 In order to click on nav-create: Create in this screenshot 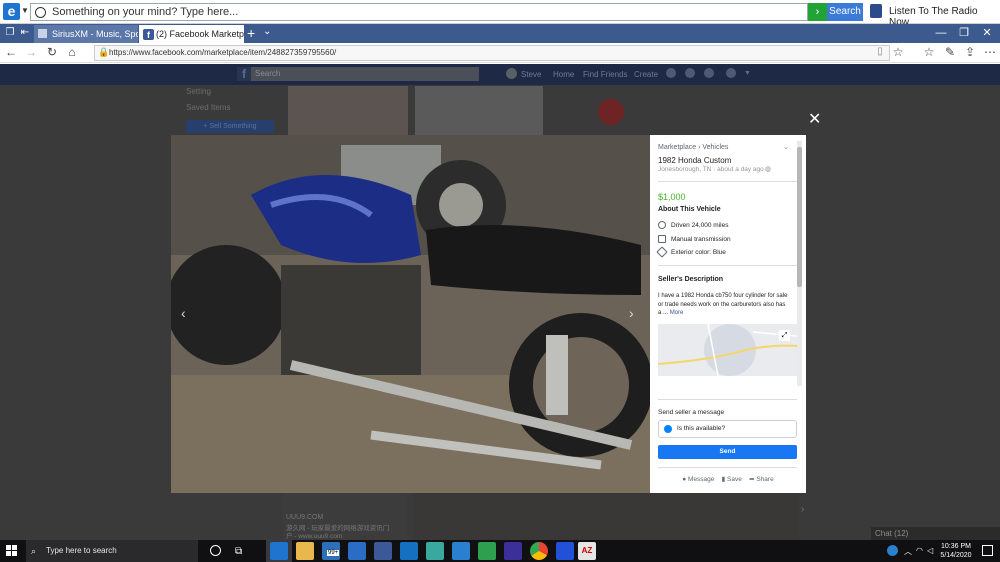, I will do `click(646, 74)`.